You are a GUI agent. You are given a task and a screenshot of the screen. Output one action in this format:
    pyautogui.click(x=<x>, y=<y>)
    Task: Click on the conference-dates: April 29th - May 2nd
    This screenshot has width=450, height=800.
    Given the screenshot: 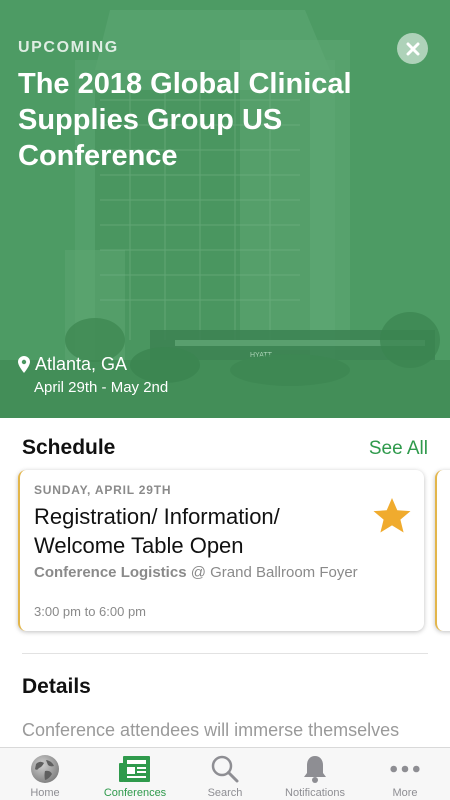 What is the action you would take?
    pyautogui.click(x=101, y=387)
    